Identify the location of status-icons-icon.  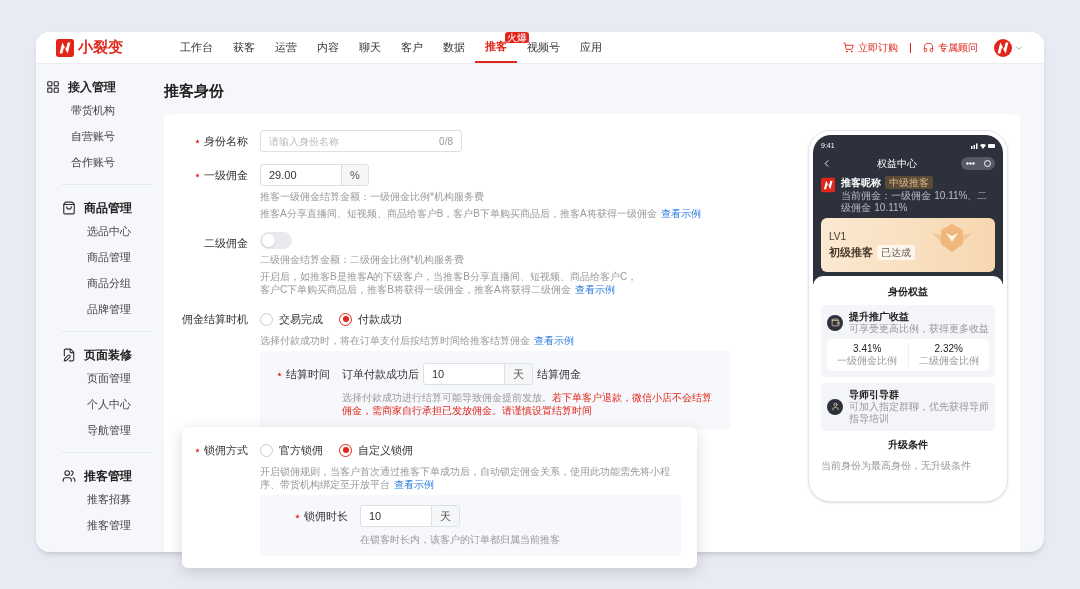
(983, 146).